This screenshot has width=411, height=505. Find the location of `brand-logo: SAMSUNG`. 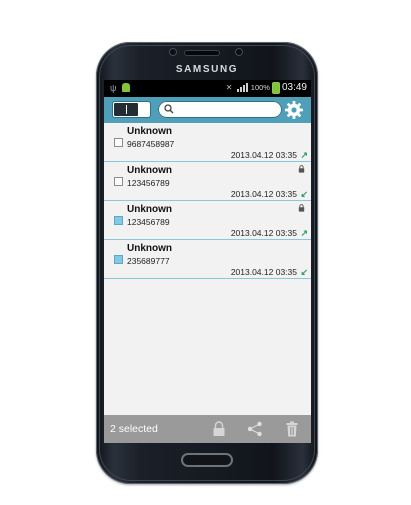

brand-logo: SAMSUNG is located at coordinates (207, 69).